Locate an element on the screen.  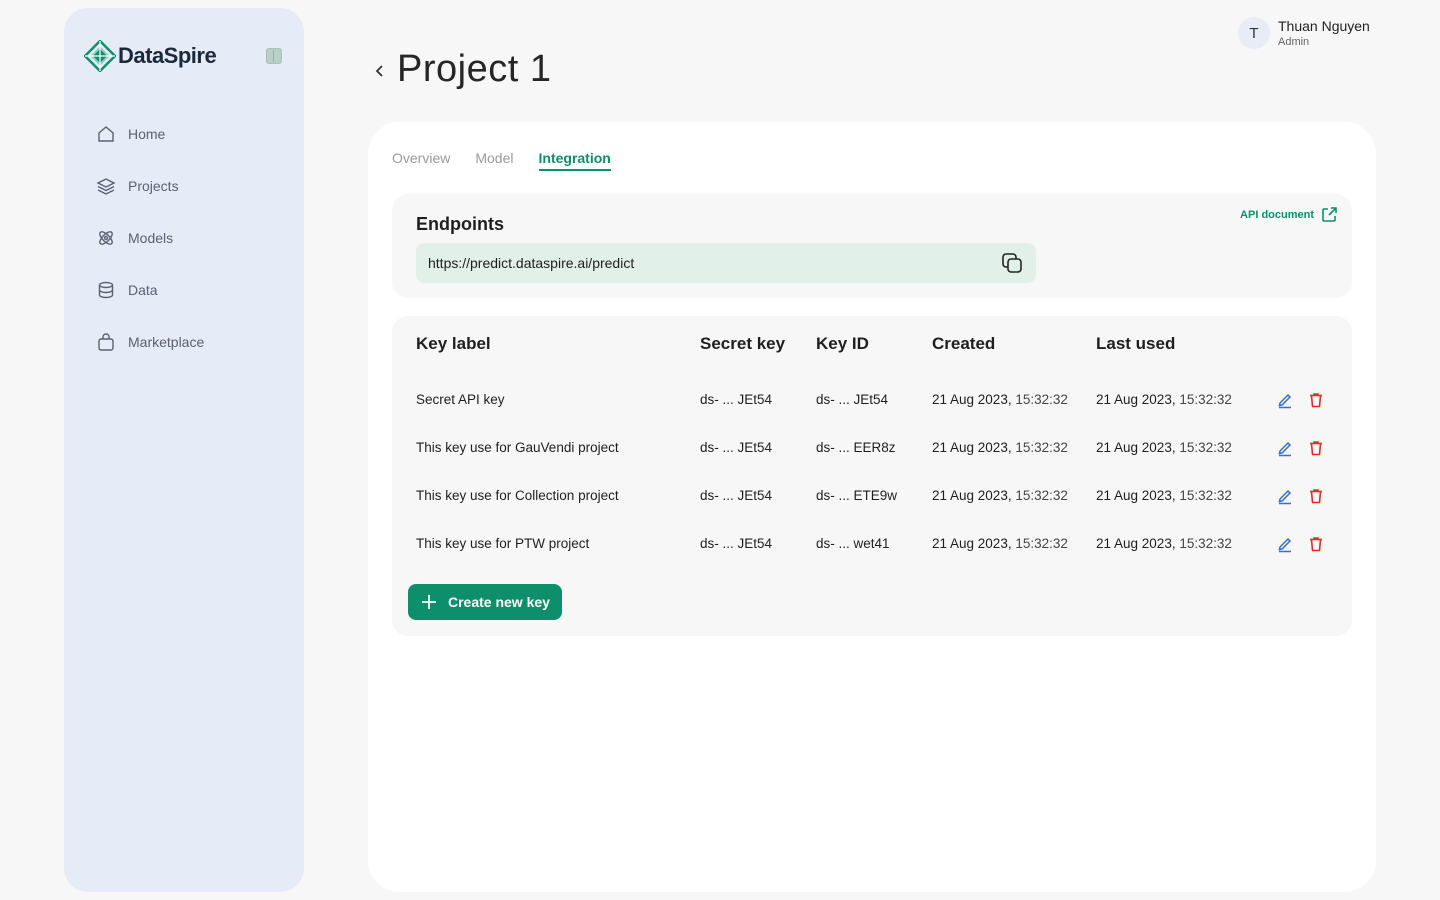
key-label: This key use for PTW project is located at coordinates (503, 543).